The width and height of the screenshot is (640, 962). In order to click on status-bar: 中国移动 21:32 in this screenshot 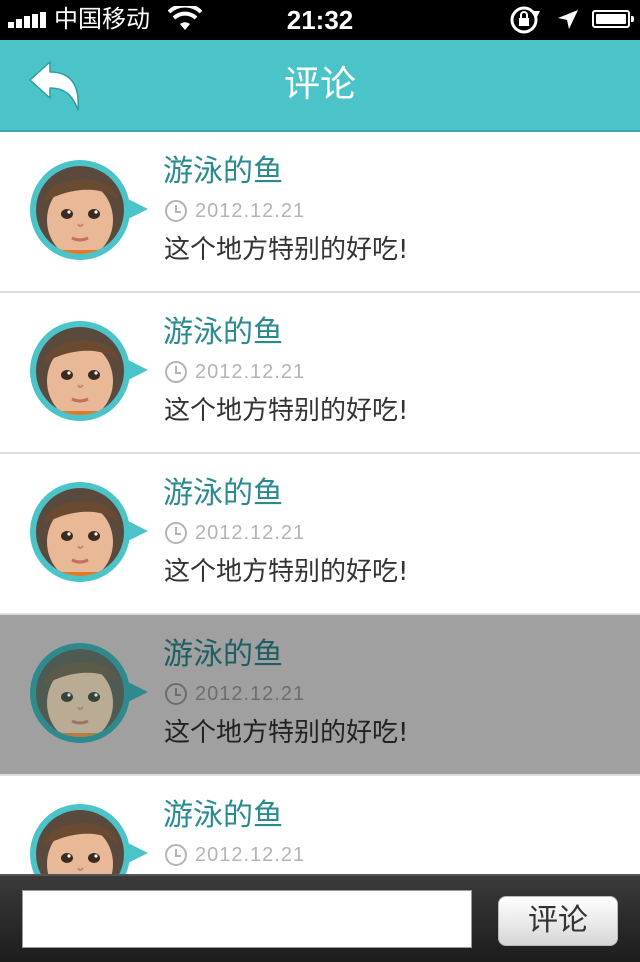, I will do `click(320, 20)`.